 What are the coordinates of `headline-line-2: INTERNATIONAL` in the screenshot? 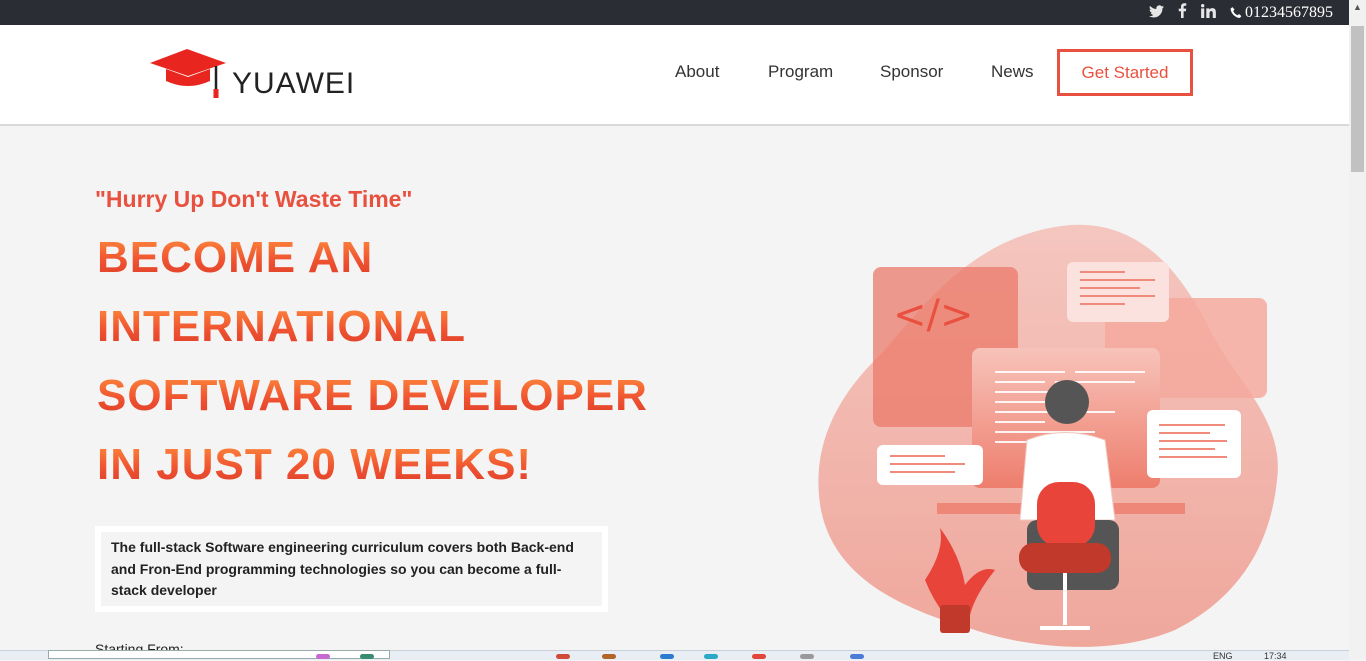 It's located at (282, 326).